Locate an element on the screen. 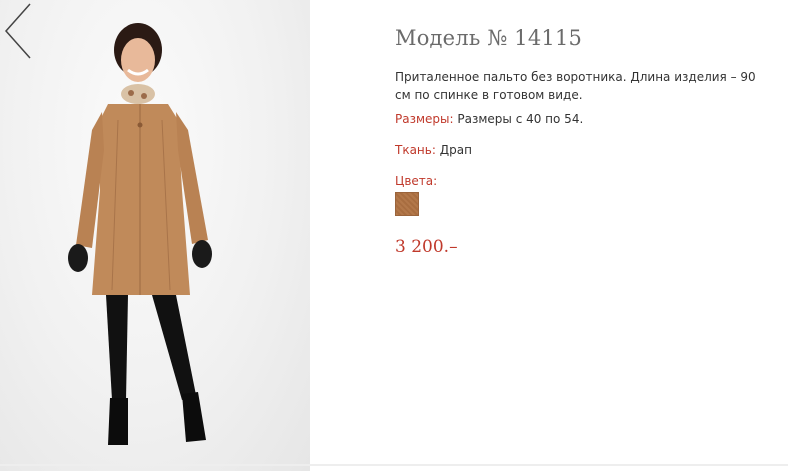 The width and height of the screenshot is (788, 471). sizes-value: Размеры с 40 по 54. is located at coordinates (520, 119).